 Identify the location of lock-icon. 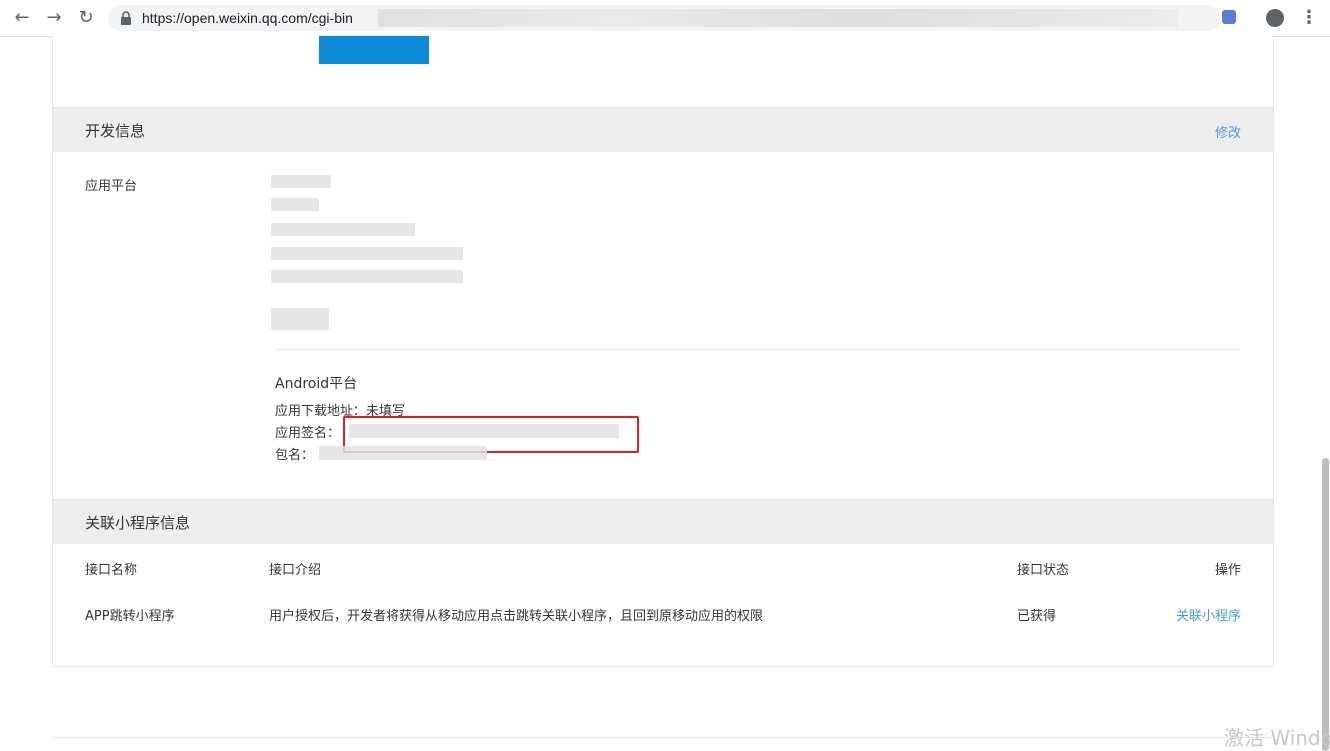
(126, 18).